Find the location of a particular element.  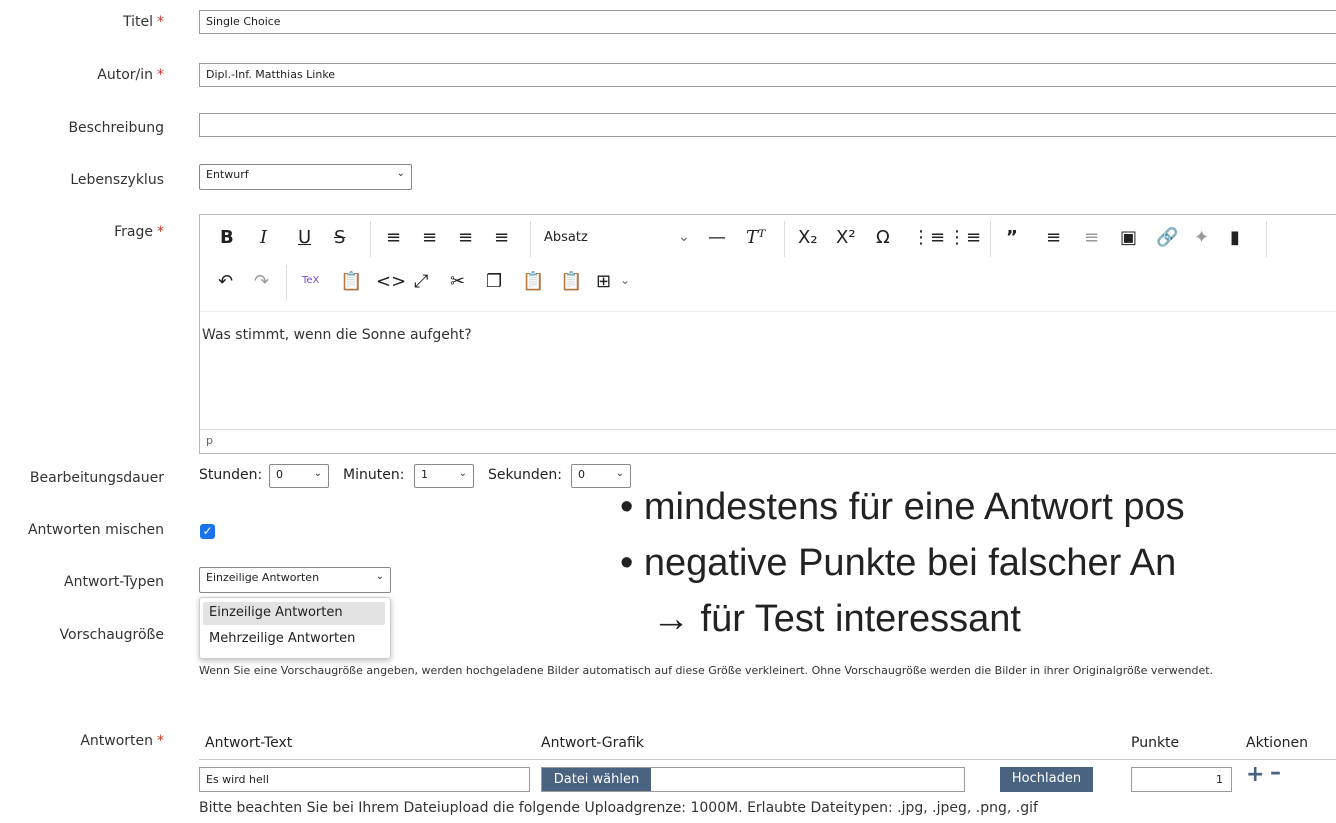

description-label: Beschreibung is located at coordinates (116, 128).